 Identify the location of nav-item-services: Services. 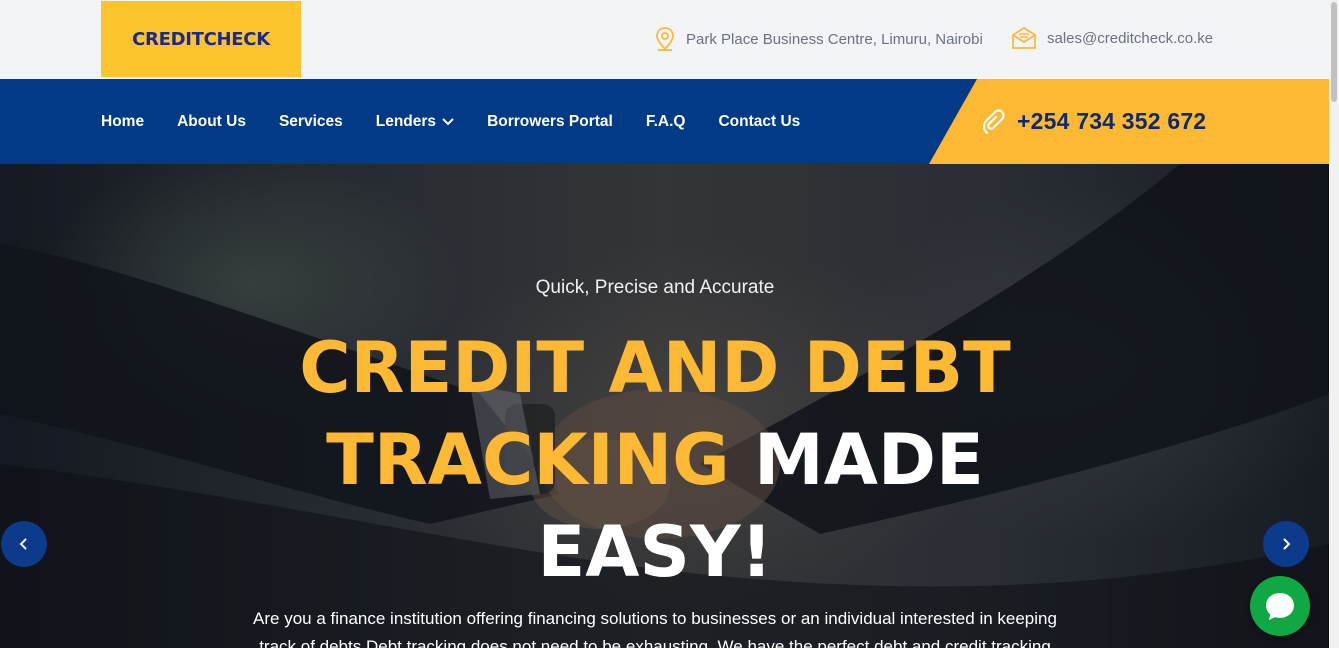
(311, 122).